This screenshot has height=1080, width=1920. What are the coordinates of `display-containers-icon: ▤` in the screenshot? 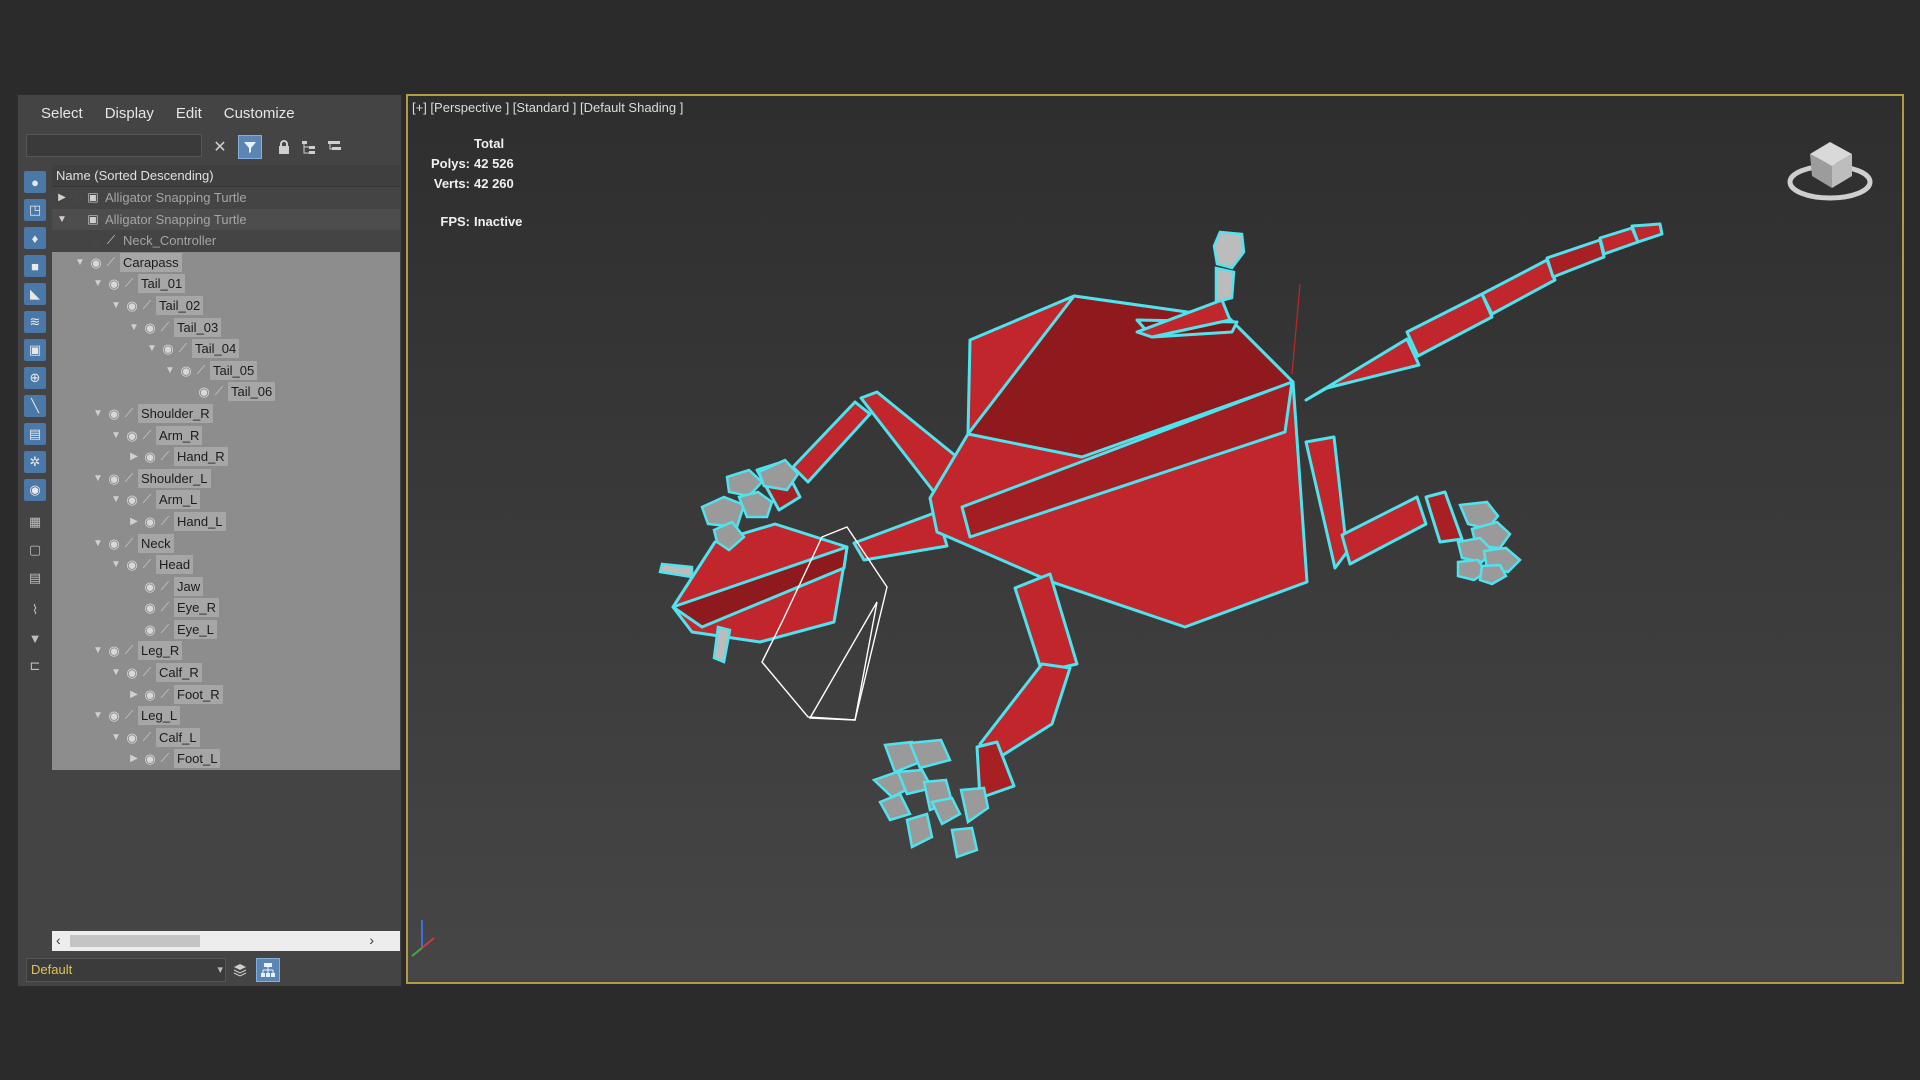 It's located at (35, 434).